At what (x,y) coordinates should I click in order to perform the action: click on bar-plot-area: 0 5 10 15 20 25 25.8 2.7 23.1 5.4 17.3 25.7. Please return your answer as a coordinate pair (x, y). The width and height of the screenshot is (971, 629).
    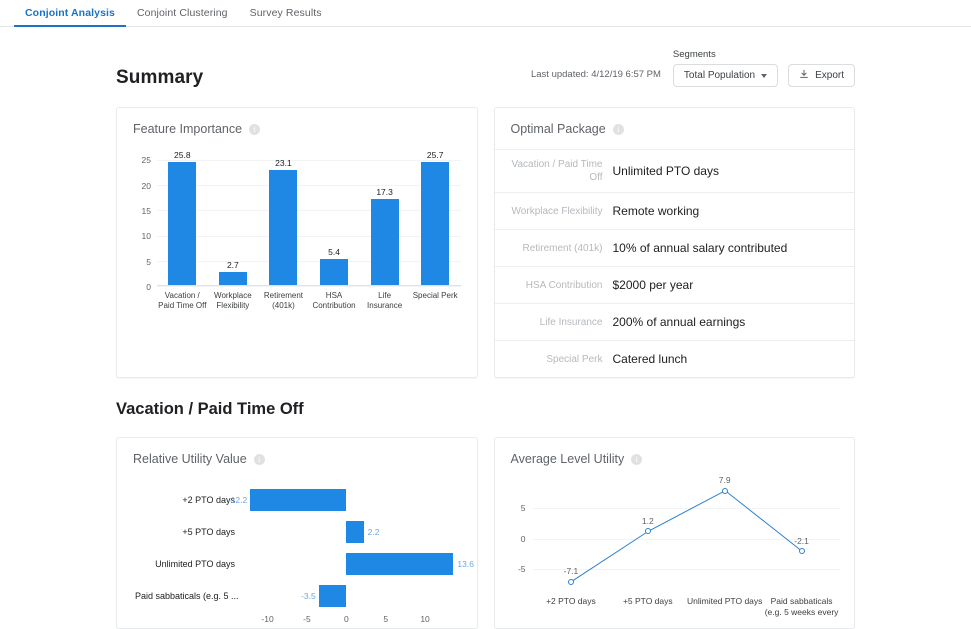
    Looking at the image, I should click on (301, 221).